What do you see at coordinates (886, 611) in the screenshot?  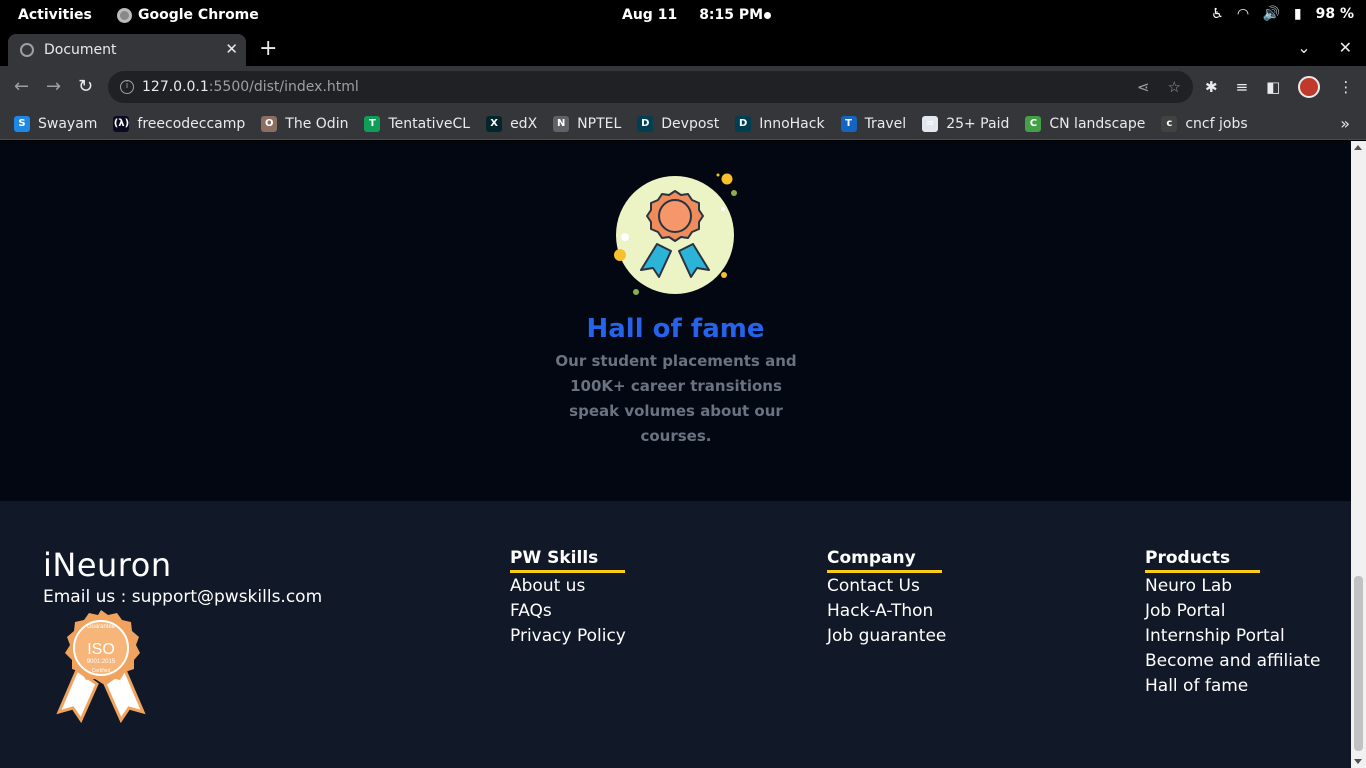 I see `footer-link-hack-a-thon: Hack-A-Thon` at bounding box center [886, 611].